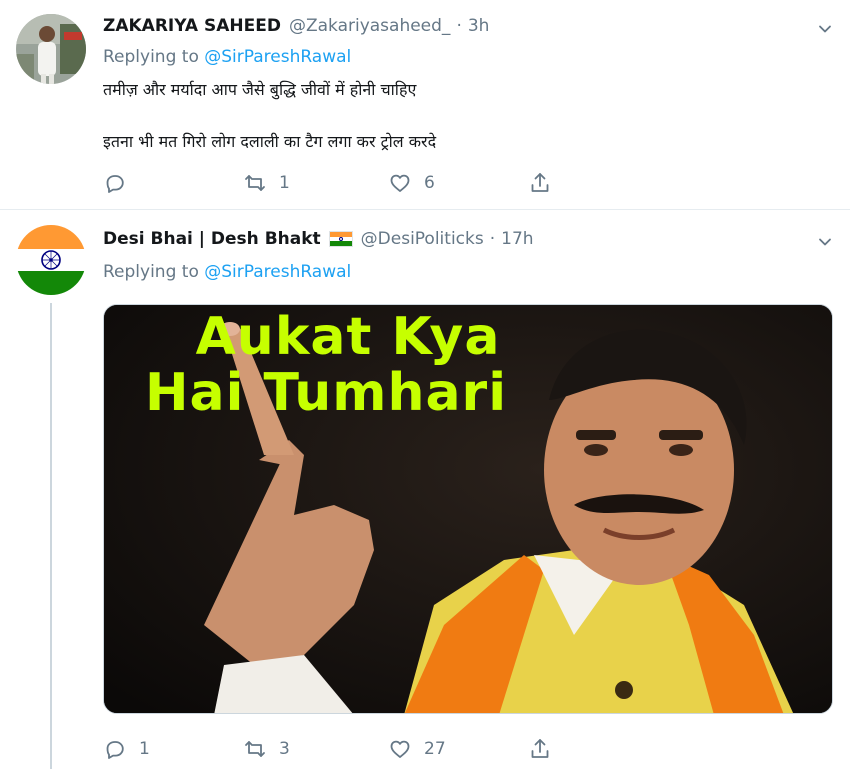 The width and height of the screenshot is (850, 769). I want to click on reply-button: 1, so click(126, 749).